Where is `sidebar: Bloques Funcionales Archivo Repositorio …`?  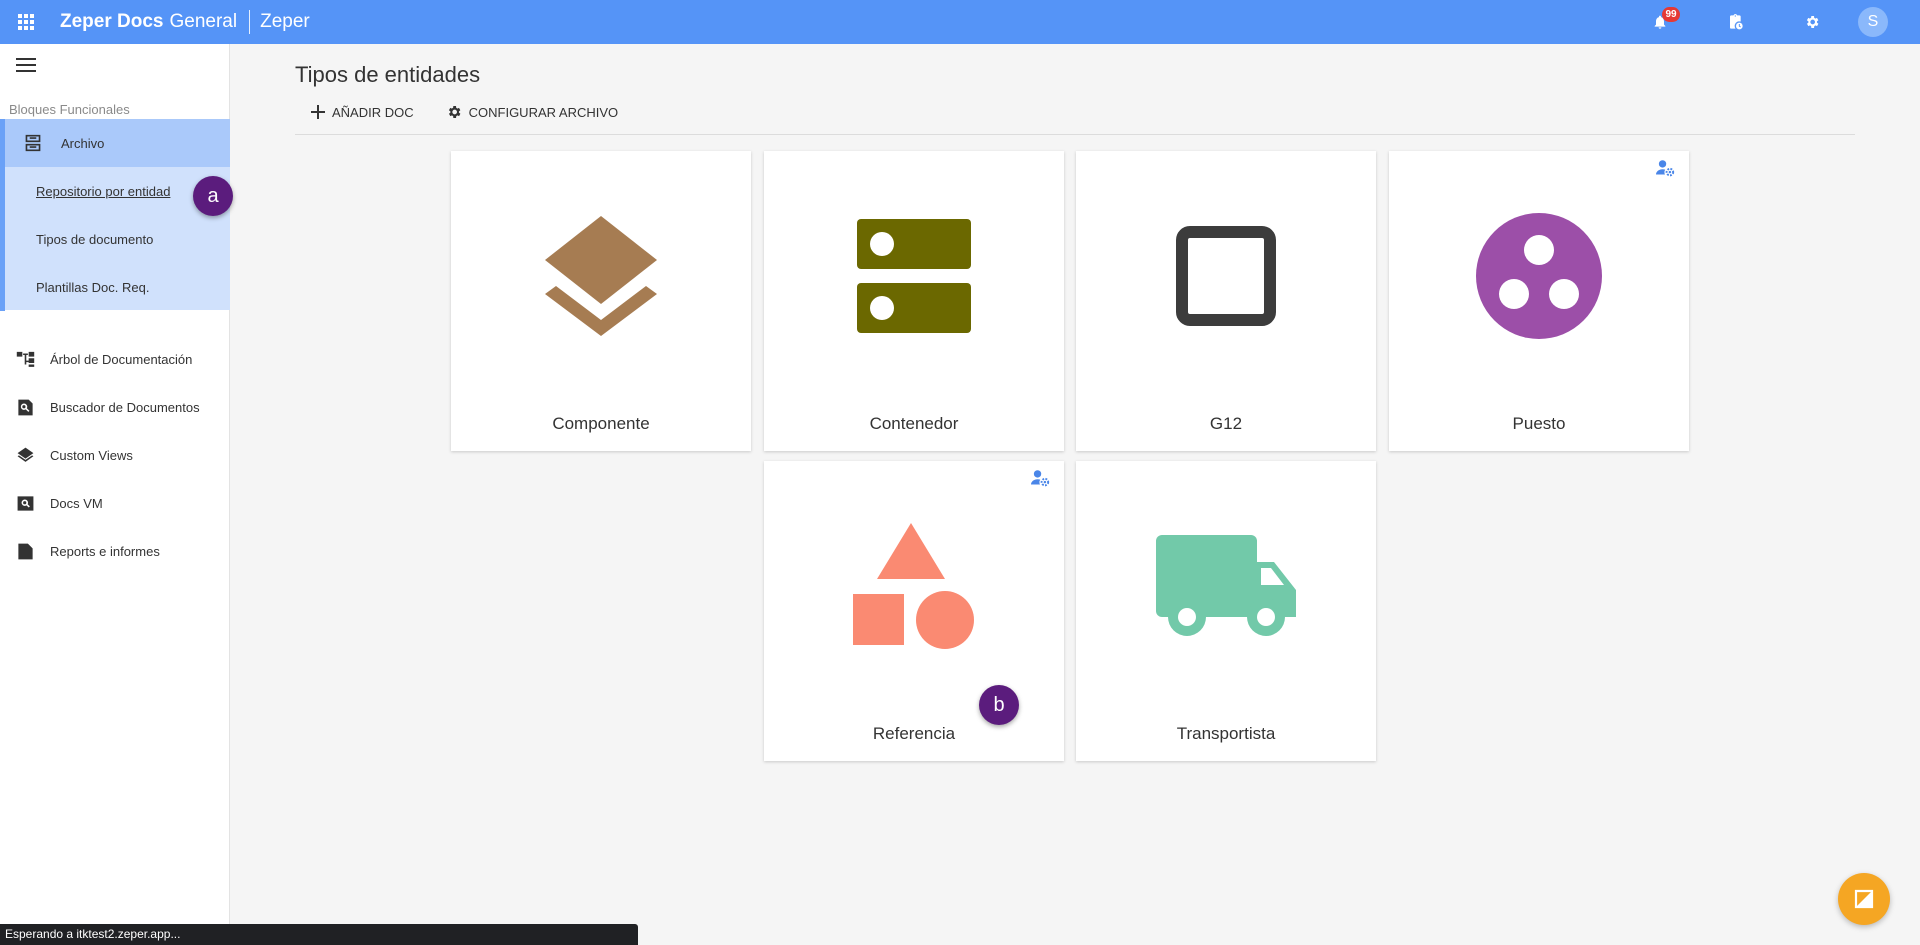 sidebar: Bloques Funcionales Archivo Repositorio … is located at coordinates (115, 494).